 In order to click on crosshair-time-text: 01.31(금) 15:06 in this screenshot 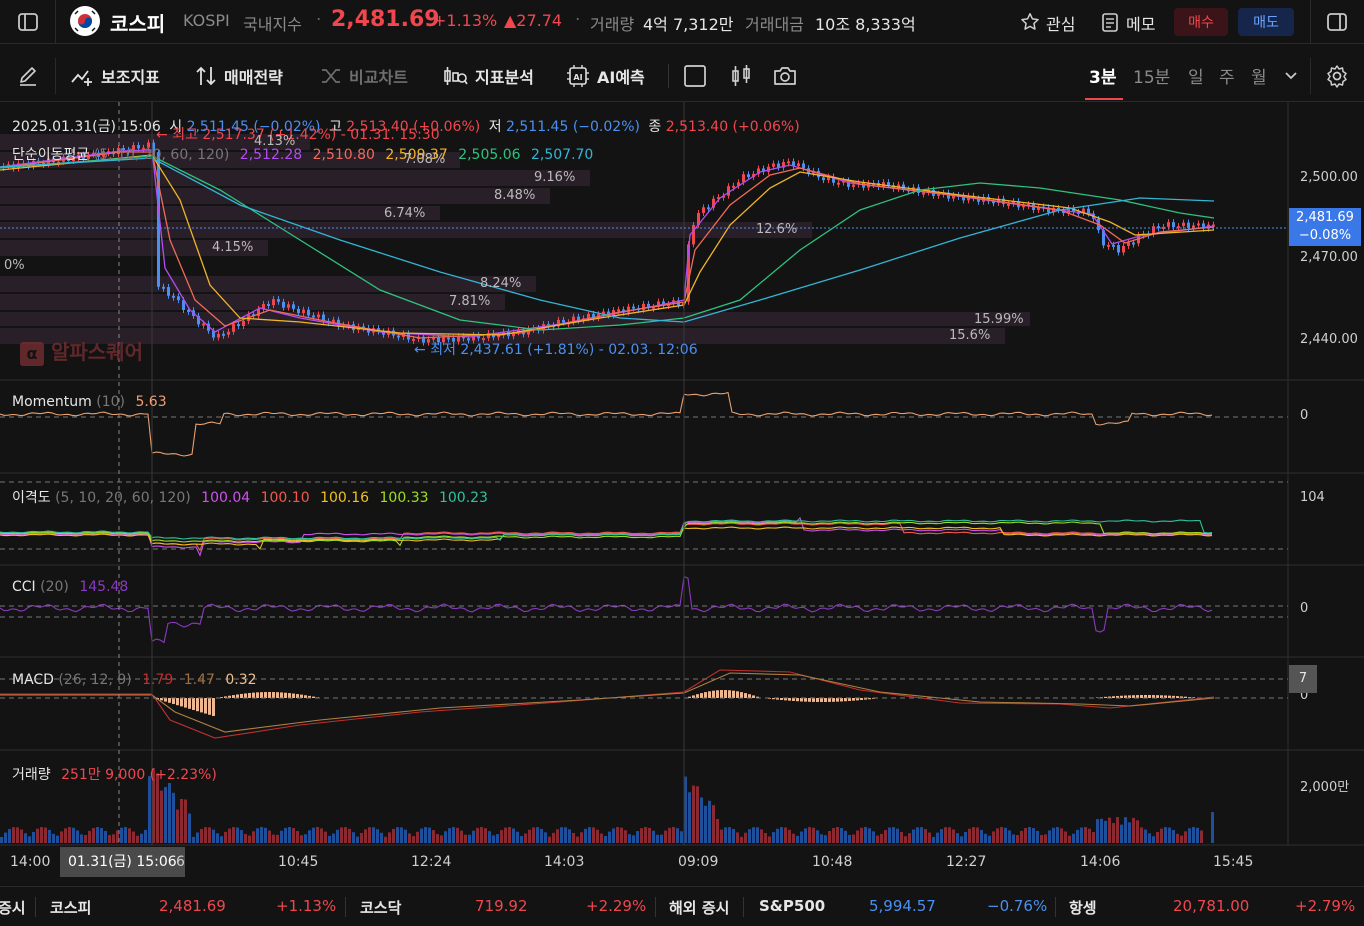, I will do `click(122, 862)`.